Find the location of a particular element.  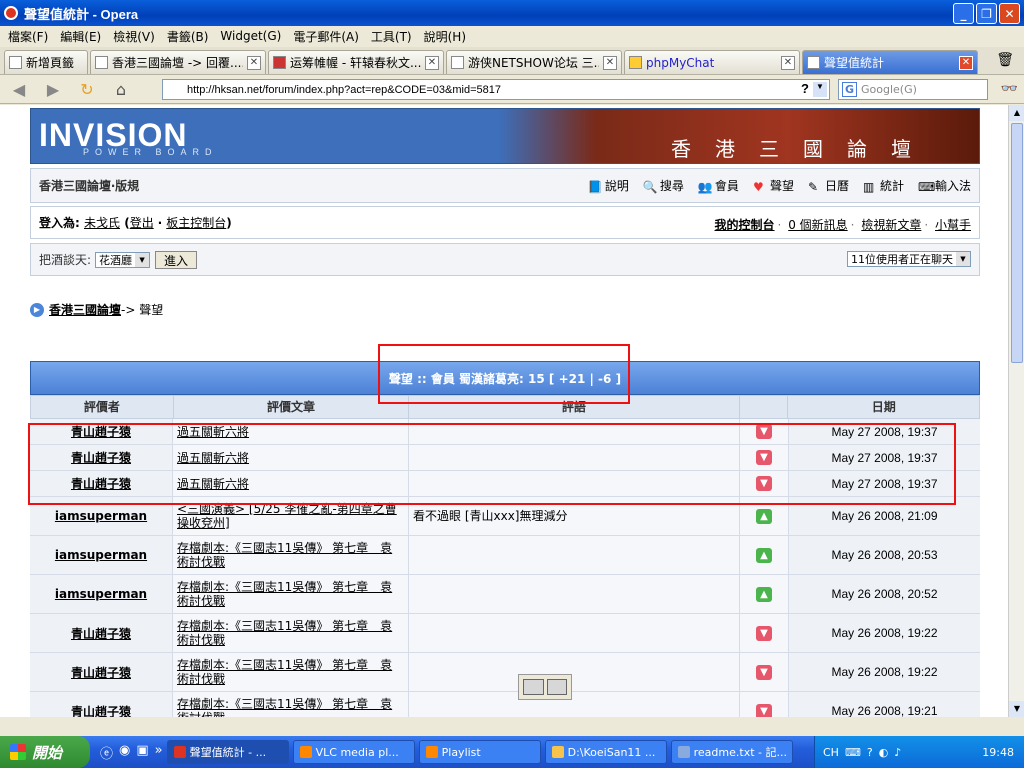

highlight-box-header is located at coordinates (504, 374).